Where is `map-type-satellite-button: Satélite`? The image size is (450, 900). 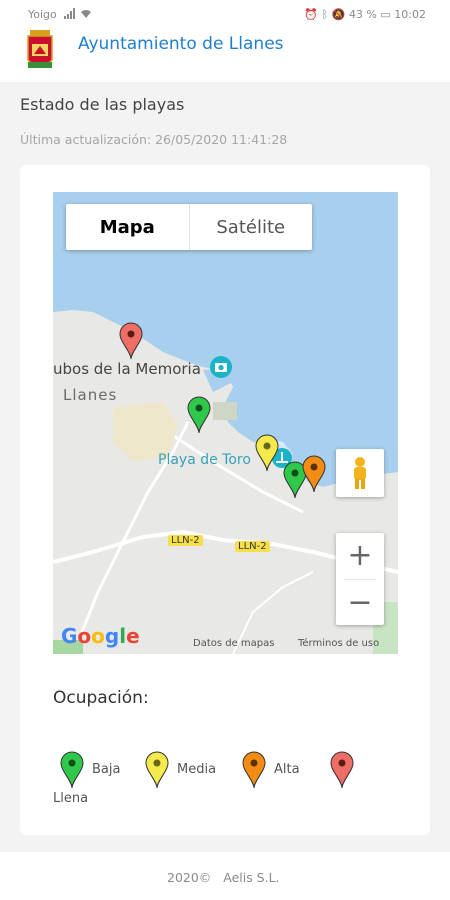 map-type-satellite-button: Satélite is located at coordinates (251, 227).